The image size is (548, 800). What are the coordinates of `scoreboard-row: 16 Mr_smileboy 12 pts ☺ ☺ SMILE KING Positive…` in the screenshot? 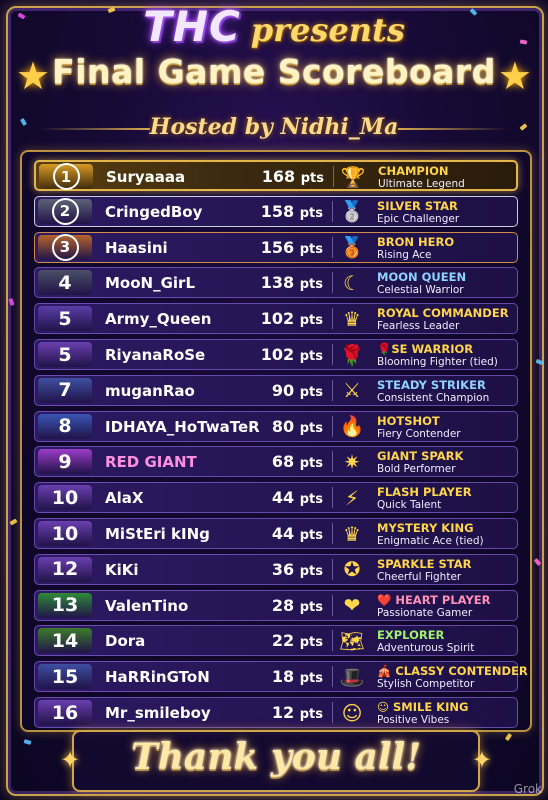 It's located at (276, 712).